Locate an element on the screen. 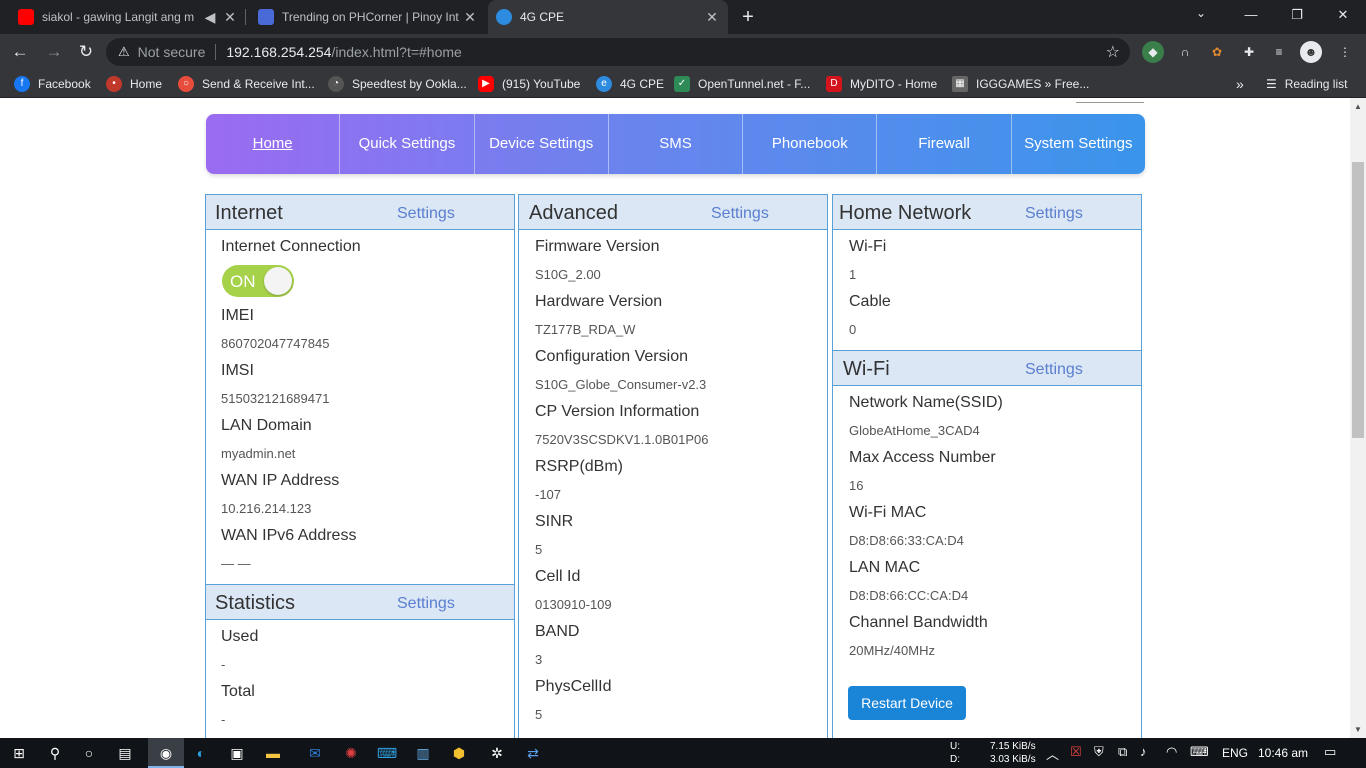  nav-sms: SMS is located at coordinates (676, 144).